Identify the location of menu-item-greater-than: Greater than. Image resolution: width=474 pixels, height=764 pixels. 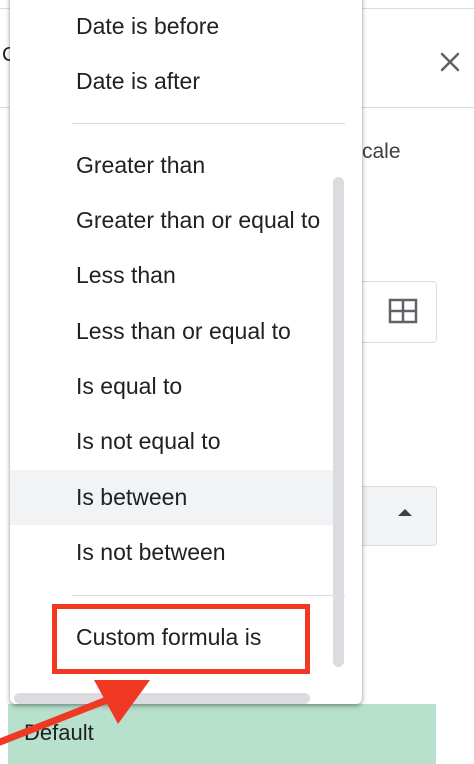
(172, 165).